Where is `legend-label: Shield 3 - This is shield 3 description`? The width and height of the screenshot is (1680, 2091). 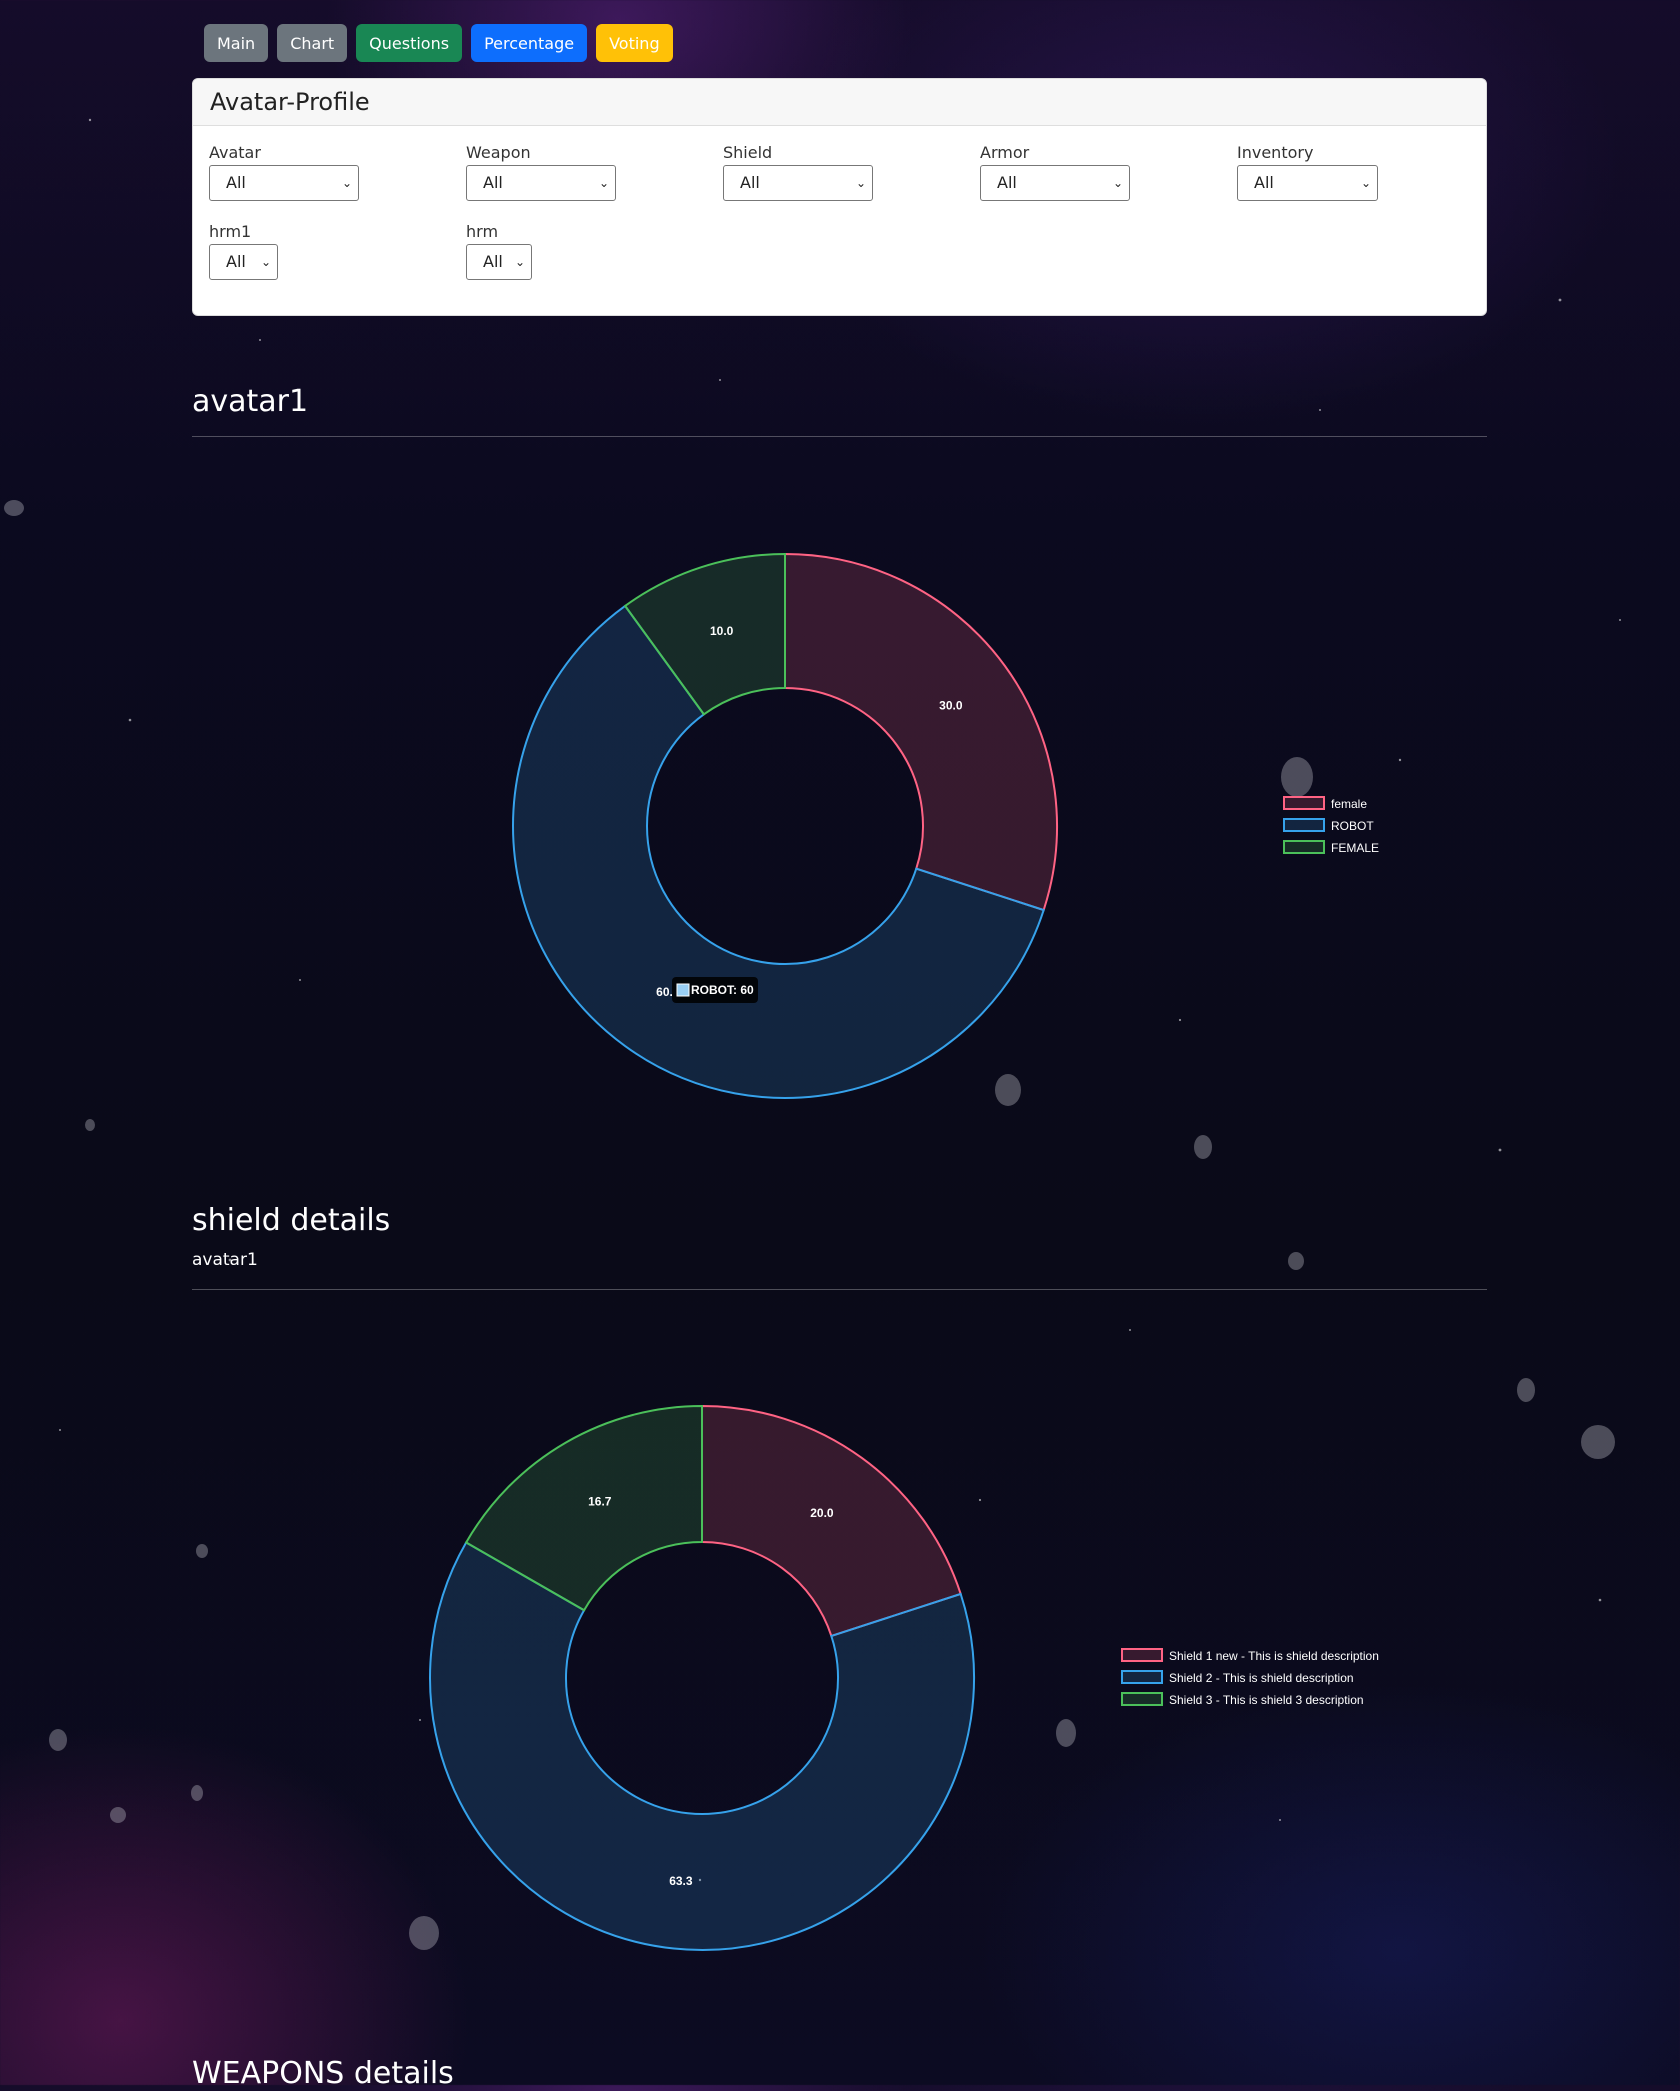
legend-label: Shield 3 - This is shield 3 description is located at coordinates (1266, 1700).